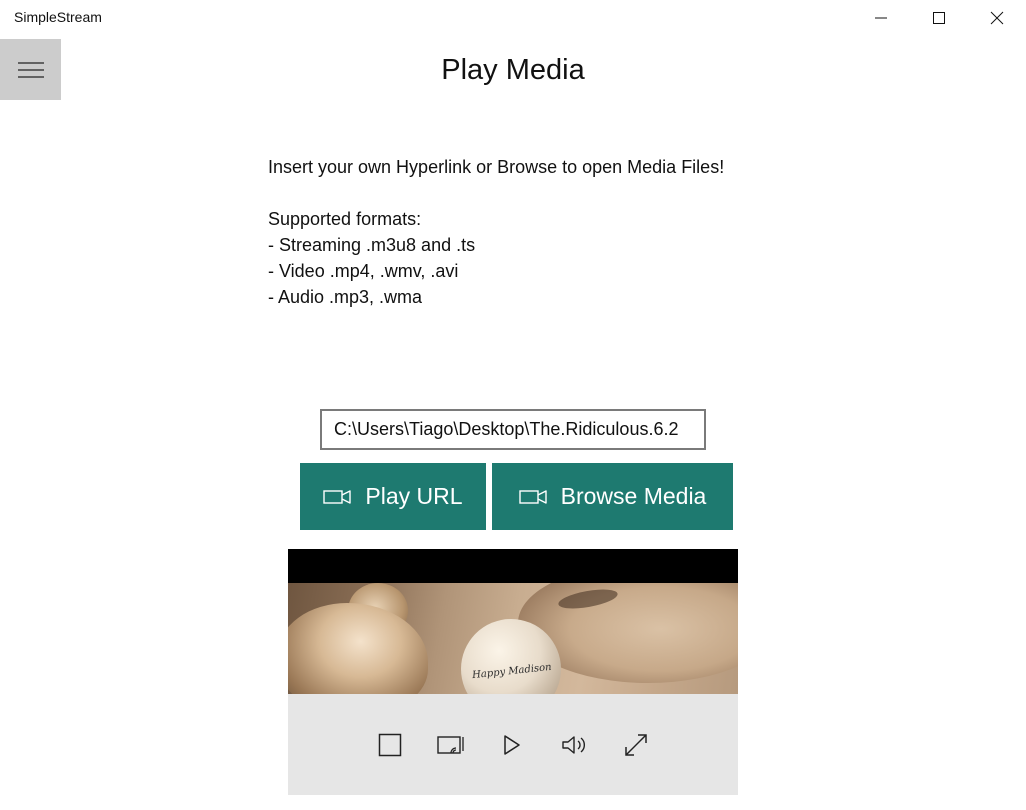 This screenshot has height=810, width=1026. I want to click on play-url-button: Play URL, so click(393, 496).